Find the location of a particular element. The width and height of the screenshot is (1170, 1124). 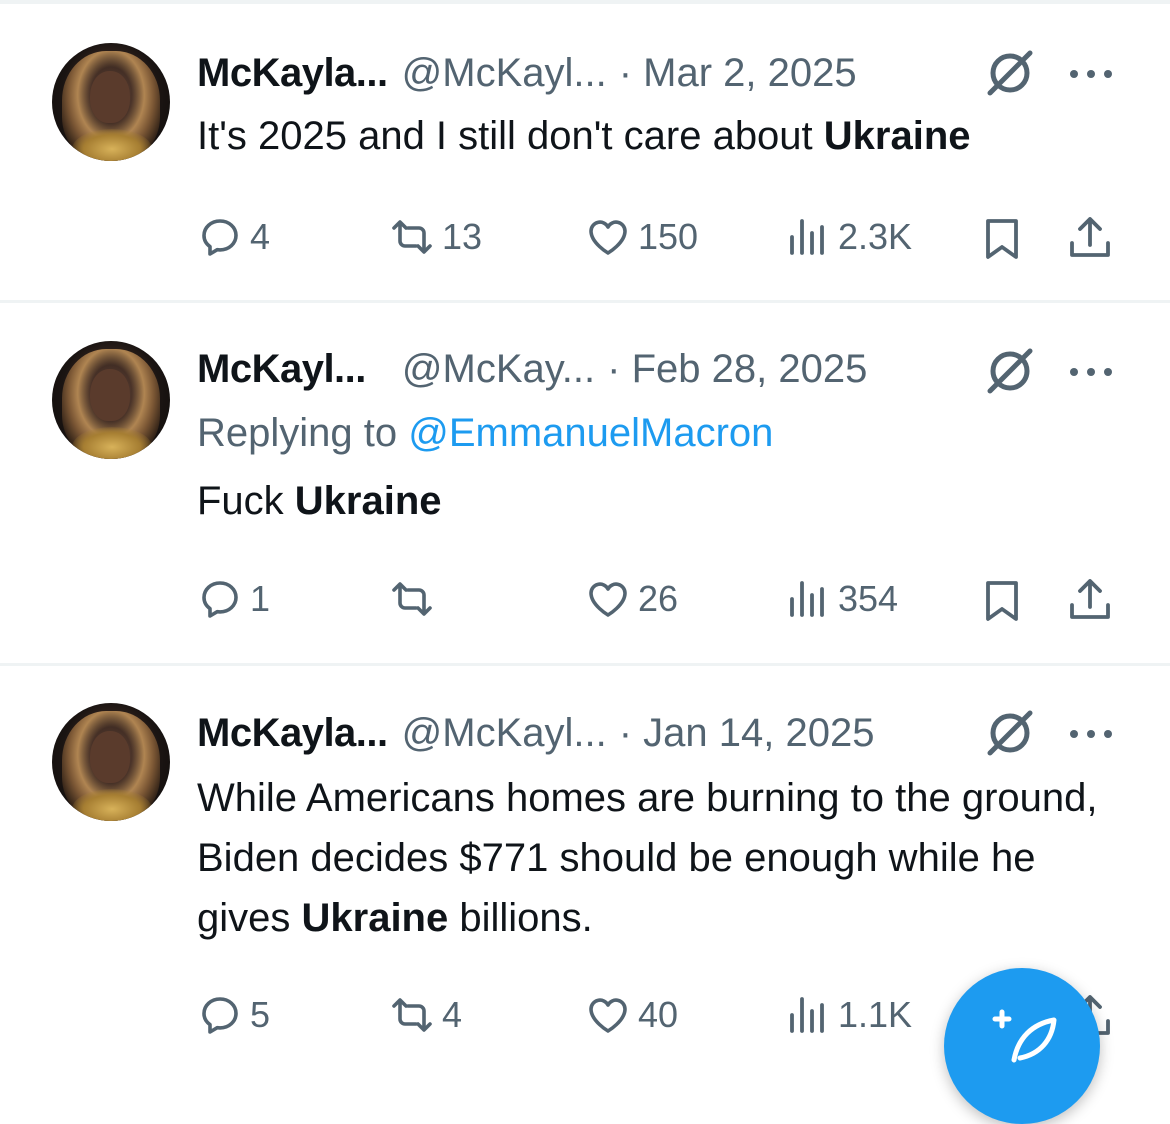

like-count: 40 is located at coordinates (658, 1014).